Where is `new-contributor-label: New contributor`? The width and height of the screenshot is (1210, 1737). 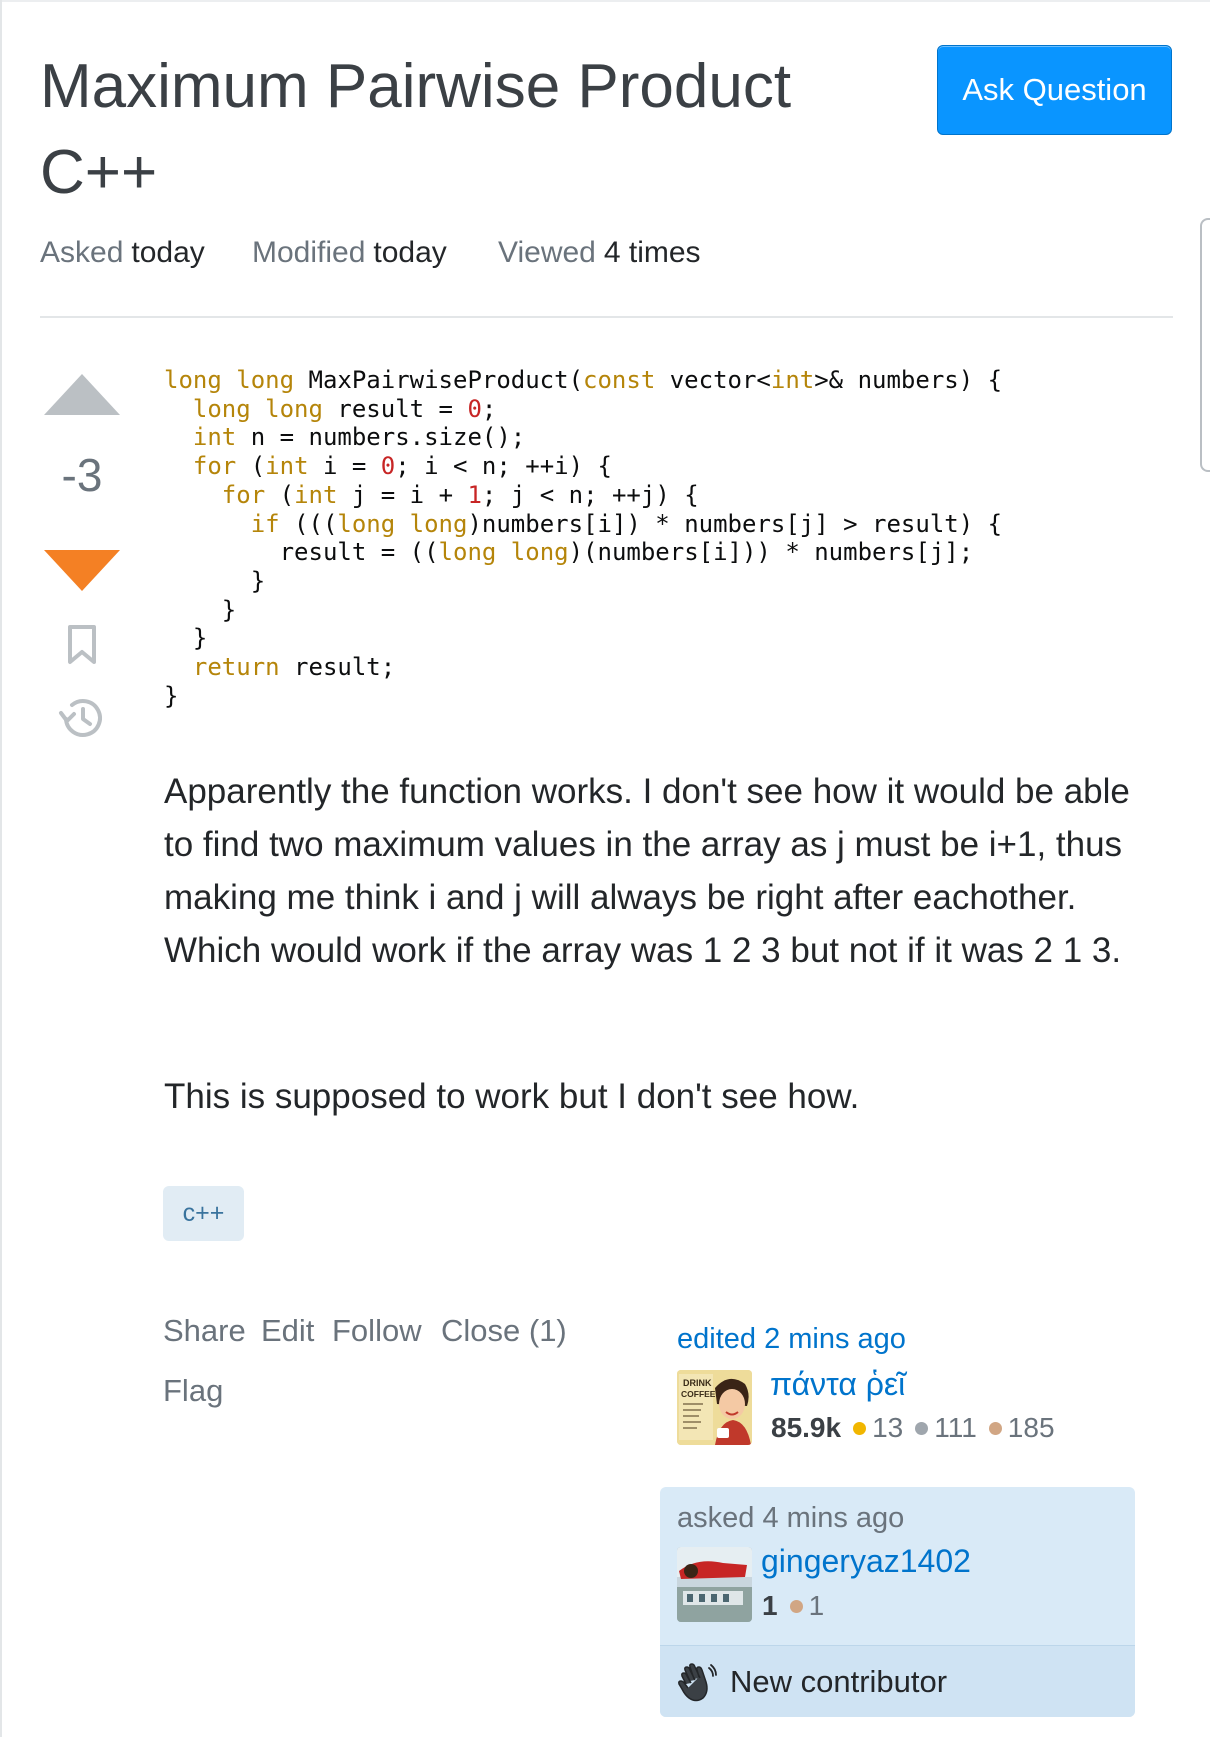 new-contributor-label: New contributor is located at coordinates (839, 1681).